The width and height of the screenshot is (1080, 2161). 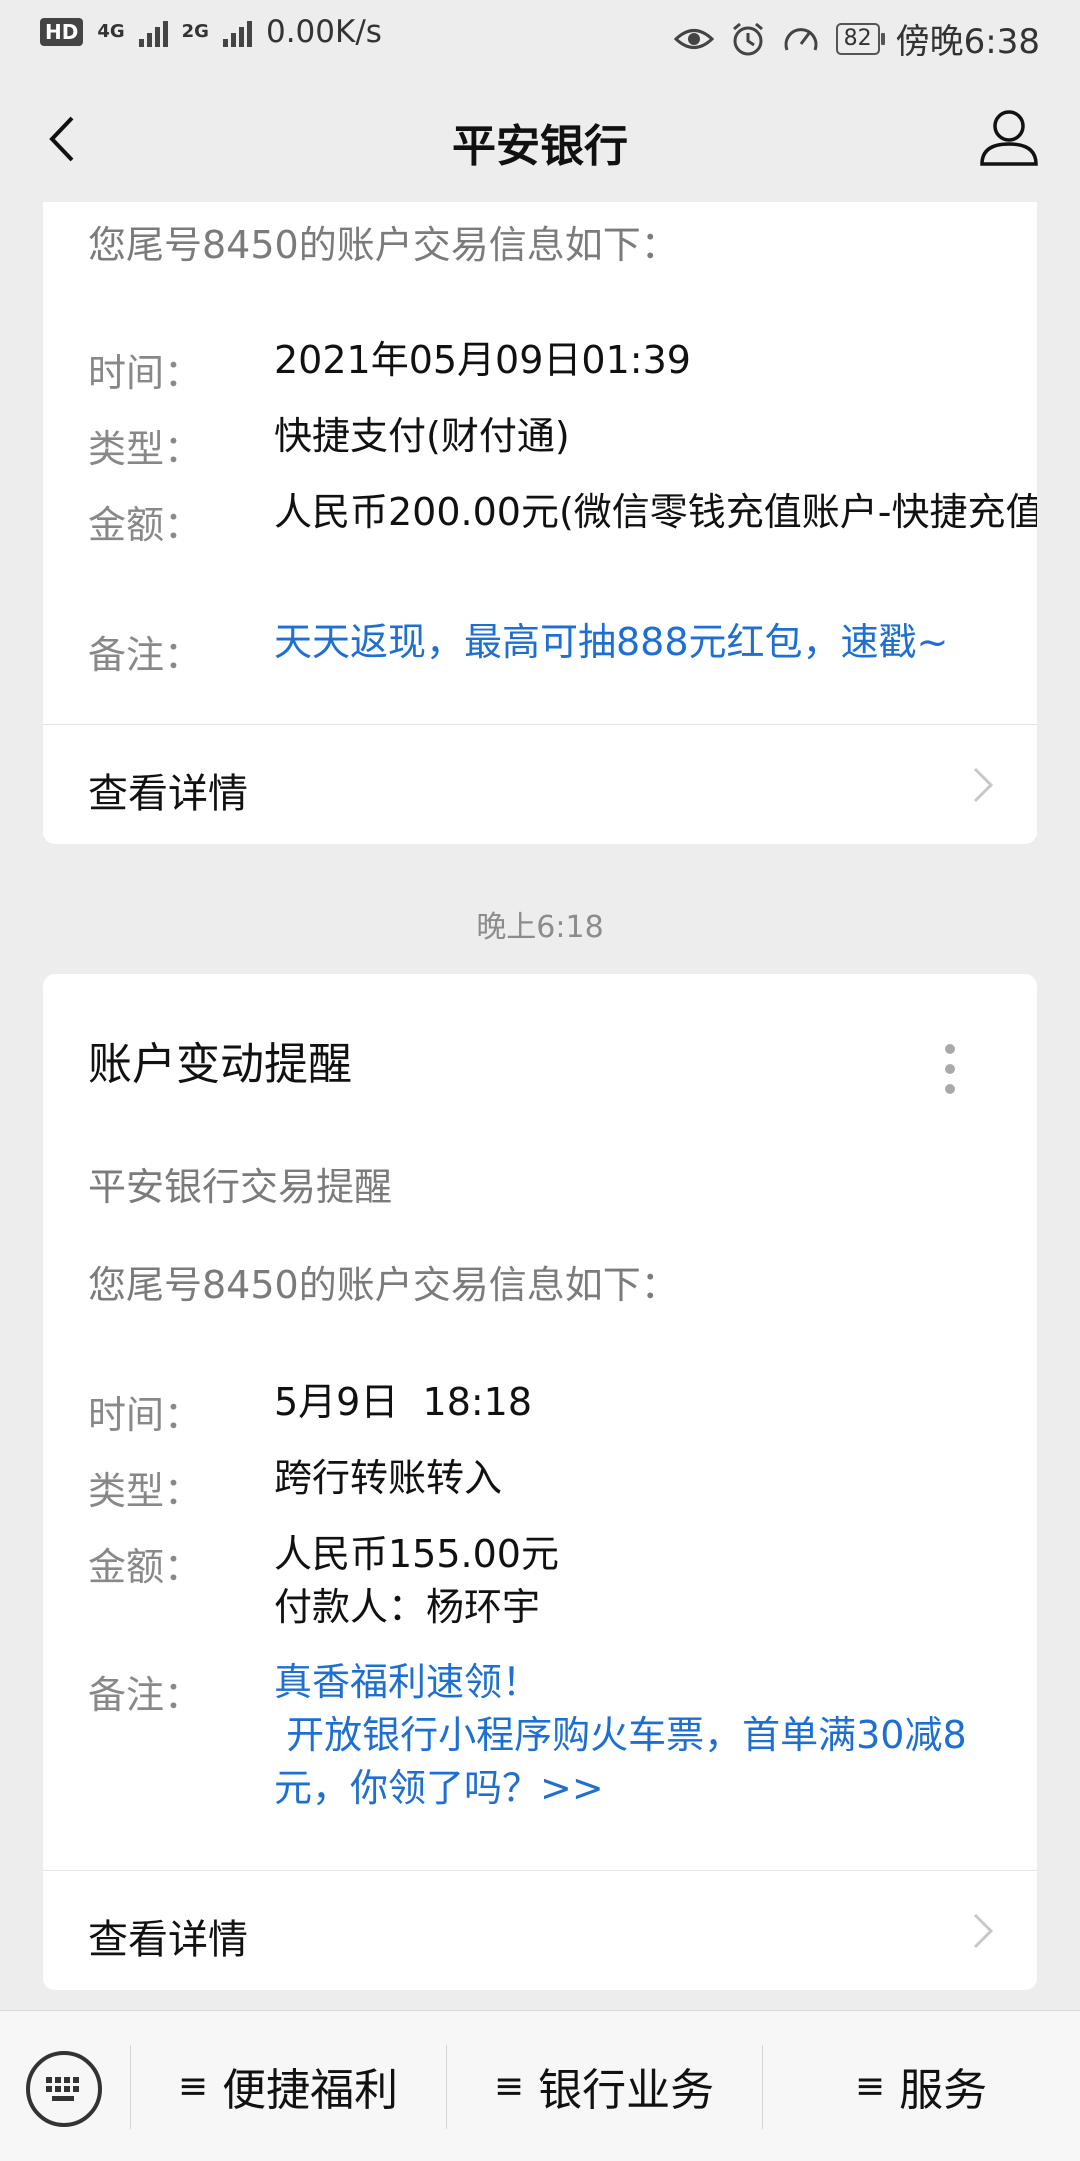 I want to click on menu-services: ≡ 服务, so click(x=921, y=2086).